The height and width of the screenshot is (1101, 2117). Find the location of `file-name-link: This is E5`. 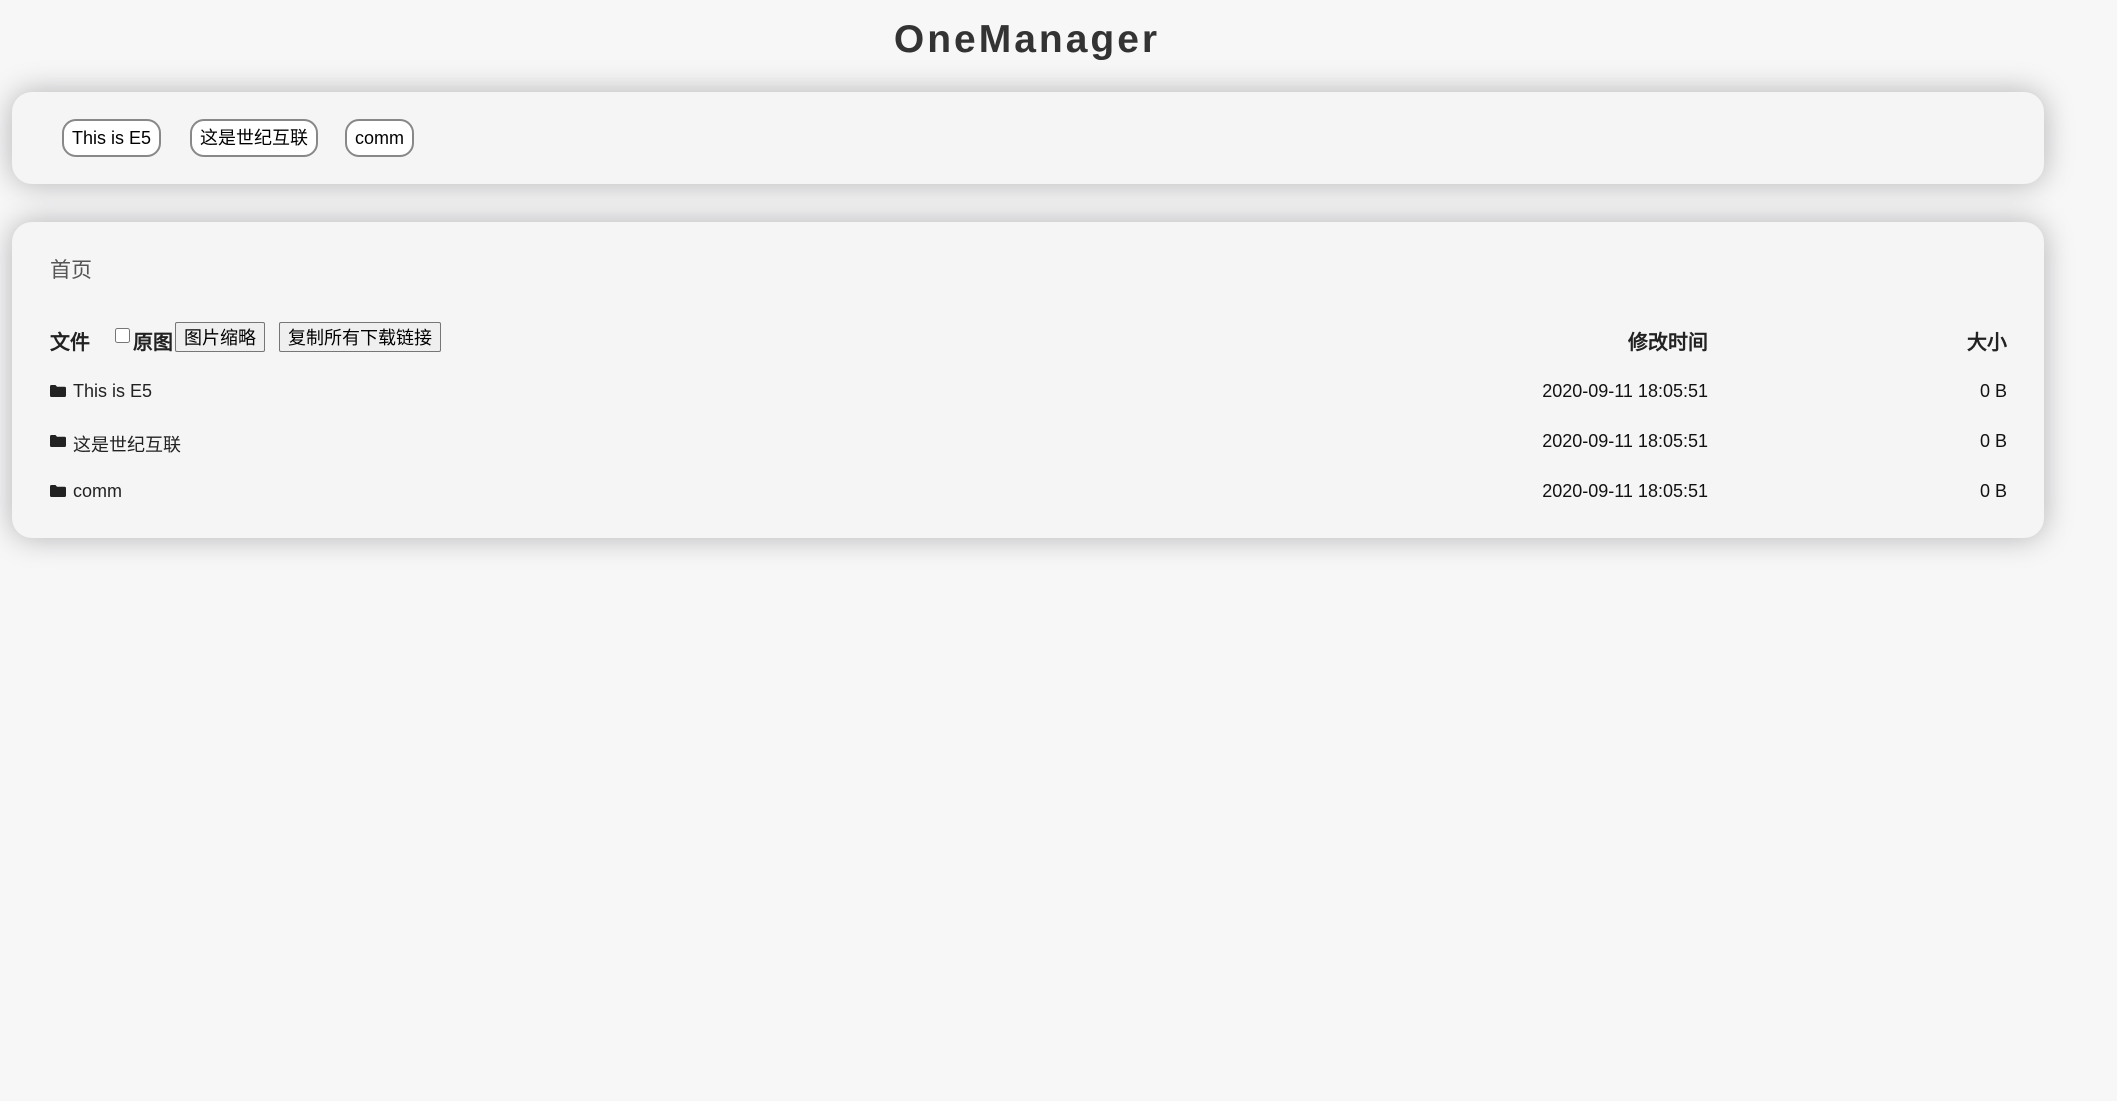

file-name-link: This is E5 is located at coordinates (112, 391).